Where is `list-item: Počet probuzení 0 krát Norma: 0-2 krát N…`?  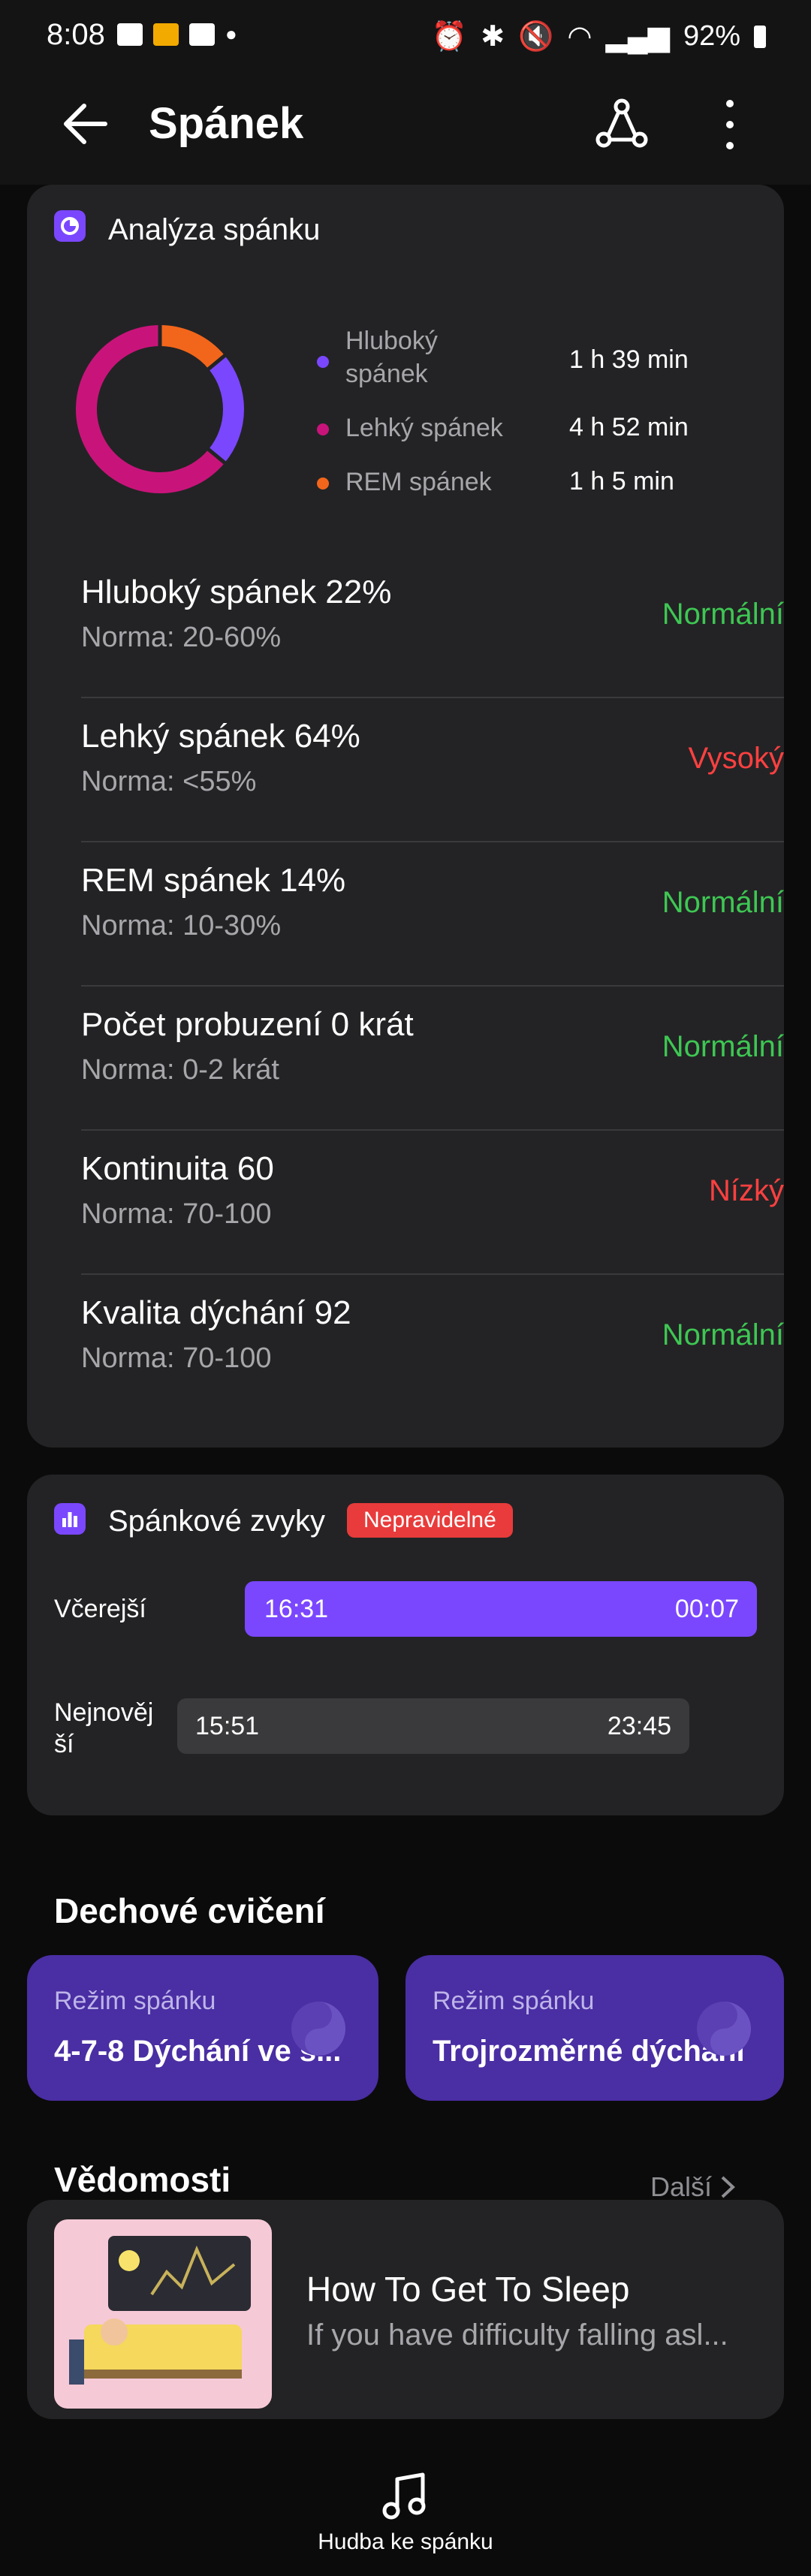 list-item: Počet probuzení 0 krát Norma: 0-2 krát N… is located at coordinates (432, 1059).